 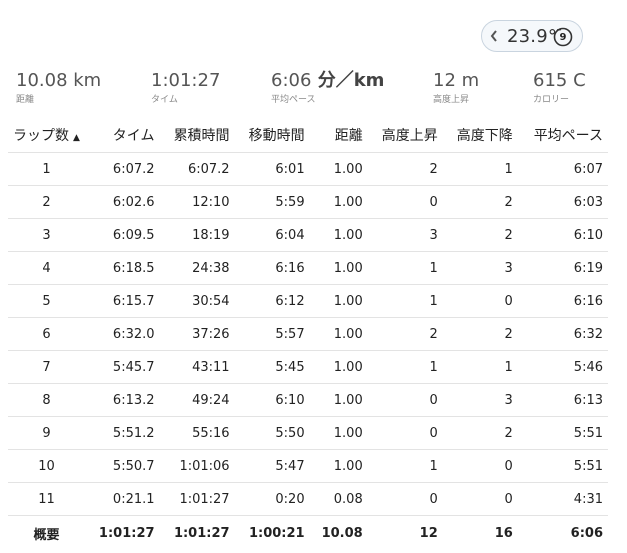 What do you see at coordinates (272, 202) in the screenshot?
I see `cell-moving-time: 5:59` at bounding box center [272, 202].